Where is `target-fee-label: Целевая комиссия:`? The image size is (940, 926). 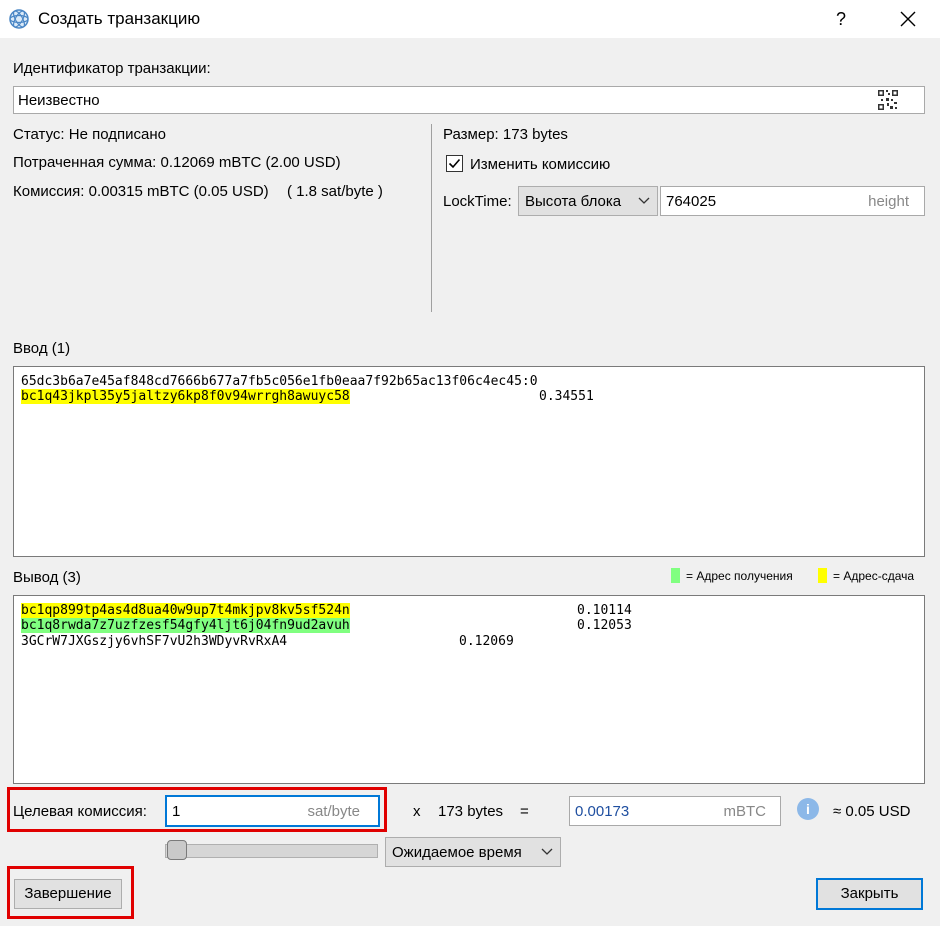
target-fee-label: Целевая комиссия: is located at coordinates (80, 811).